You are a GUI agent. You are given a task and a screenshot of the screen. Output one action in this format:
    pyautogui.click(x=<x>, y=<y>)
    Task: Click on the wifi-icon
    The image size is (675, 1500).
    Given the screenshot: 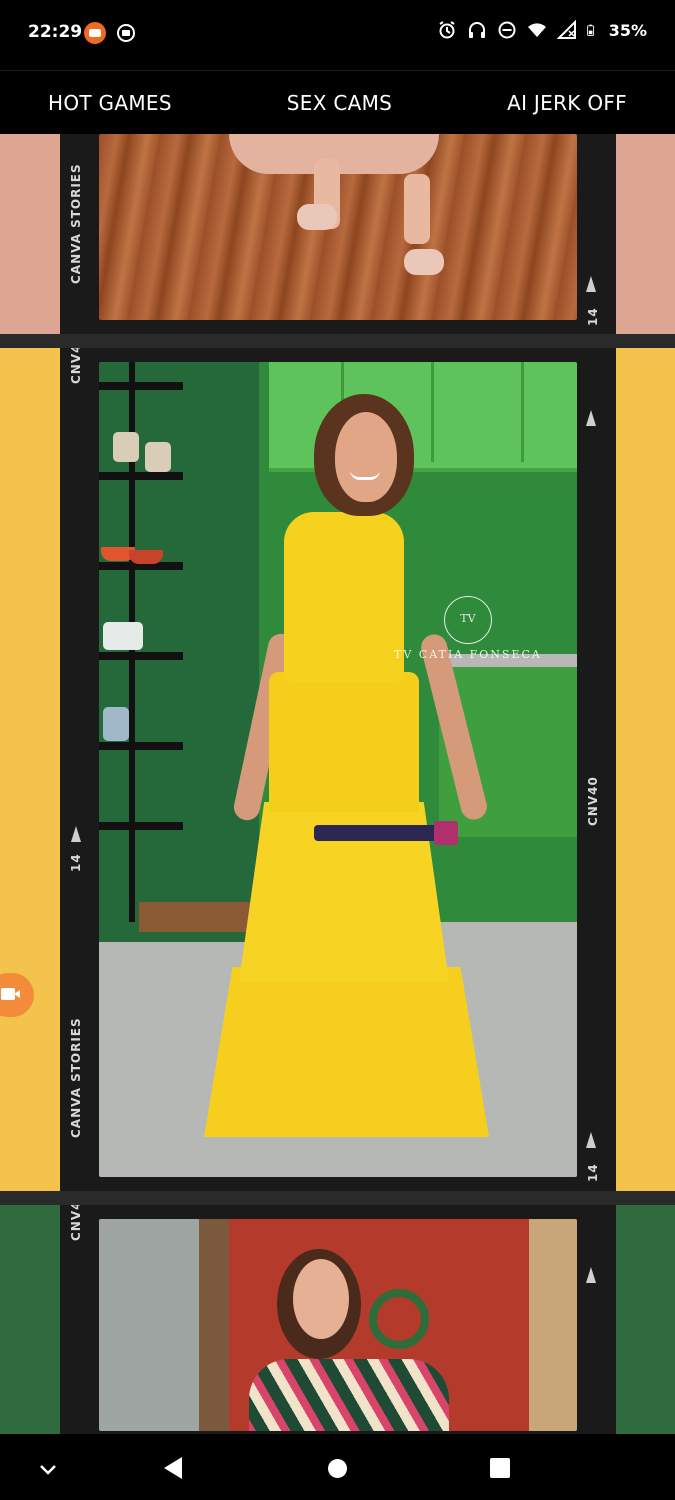 What is the action you would take?
    pyautogui.click(x=536, y=30)
    